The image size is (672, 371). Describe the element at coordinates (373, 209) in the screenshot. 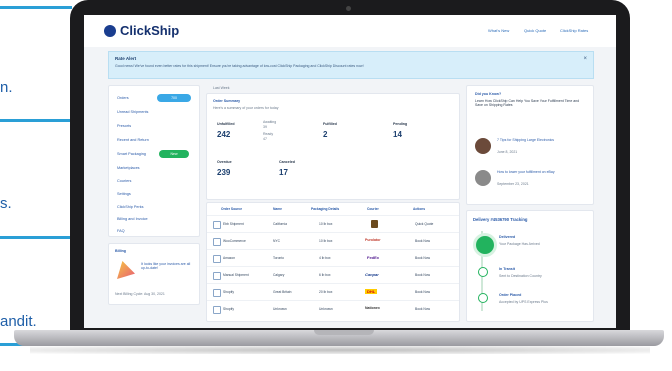

I see `col-courier: Courier` at that location.